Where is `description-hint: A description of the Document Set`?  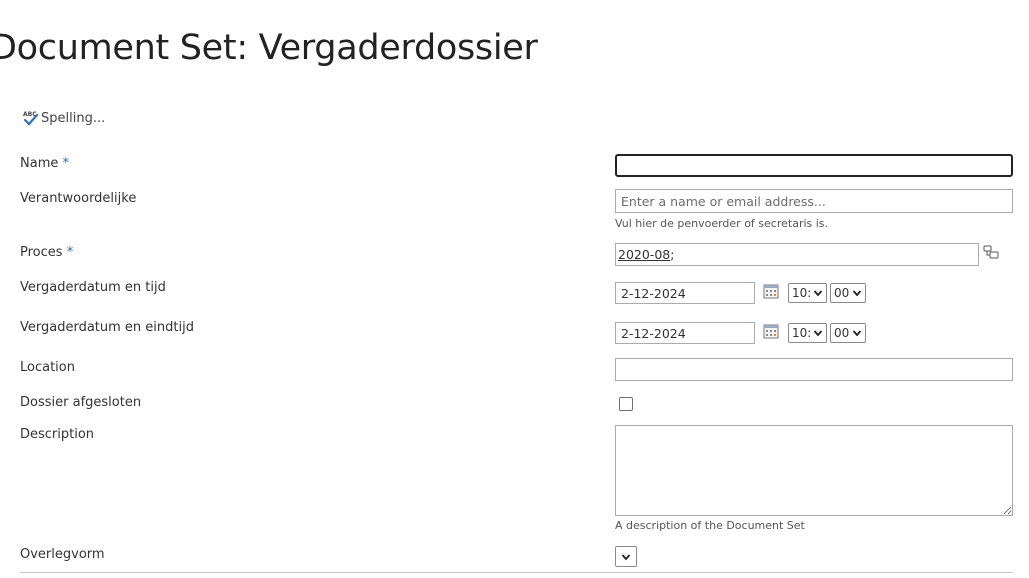 description-hint: A description of the Document Set is located at coordinates (710, 525).